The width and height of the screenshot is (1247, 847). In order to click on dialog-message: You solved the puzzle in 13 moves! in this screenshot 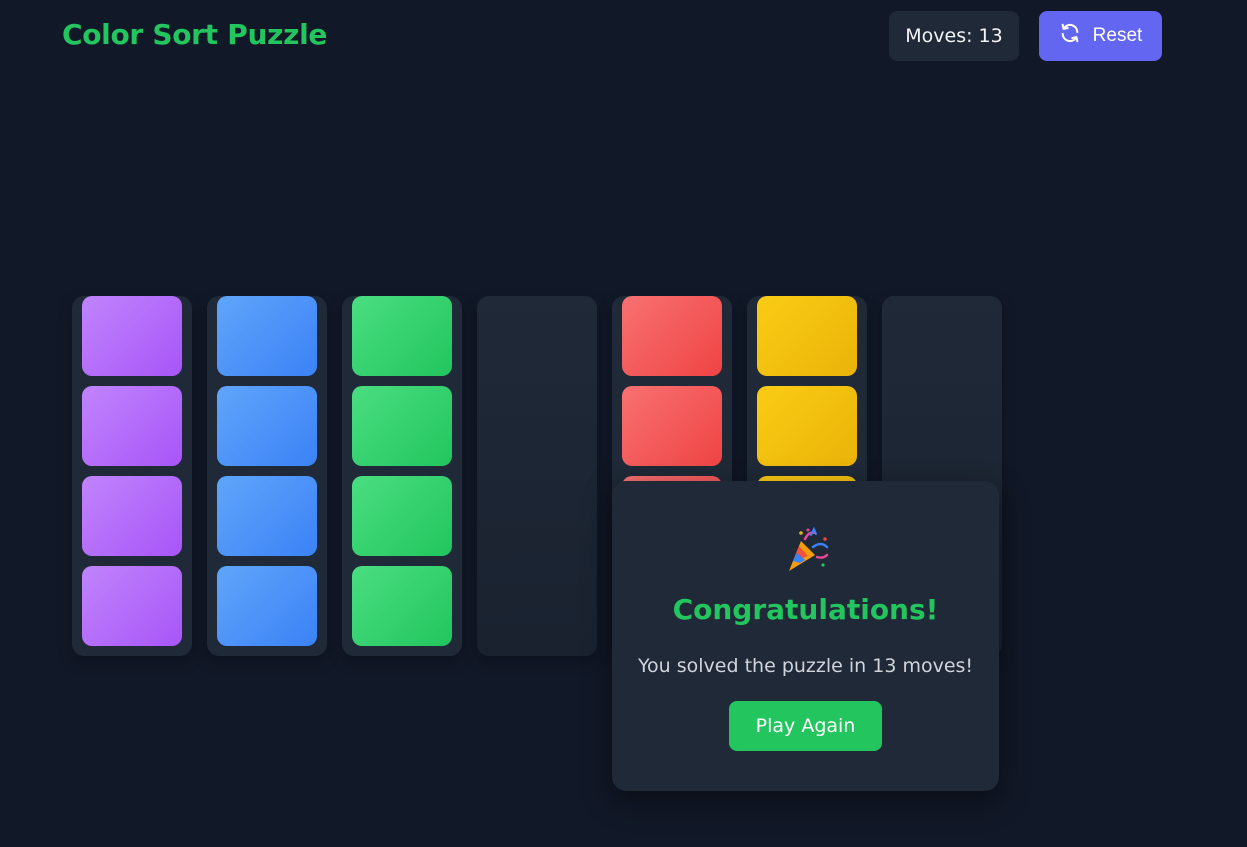, I will do `click(805, 666)`.